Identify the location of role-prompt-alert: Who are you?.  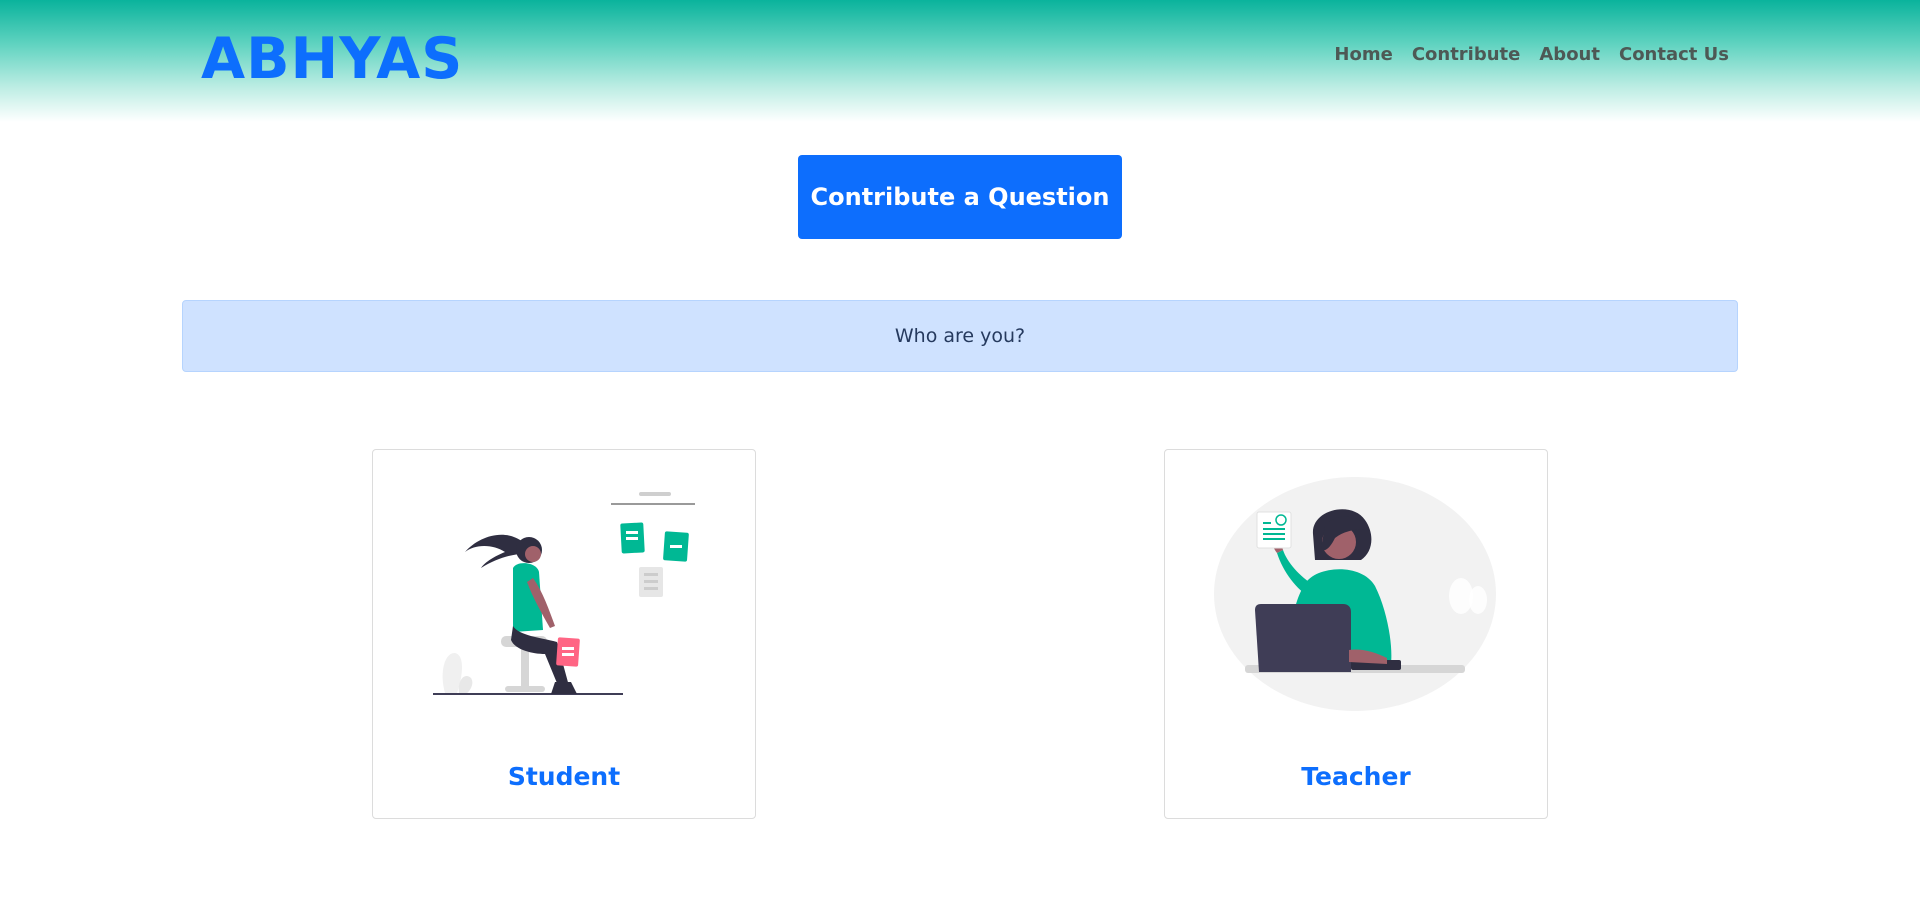
(960, 336).